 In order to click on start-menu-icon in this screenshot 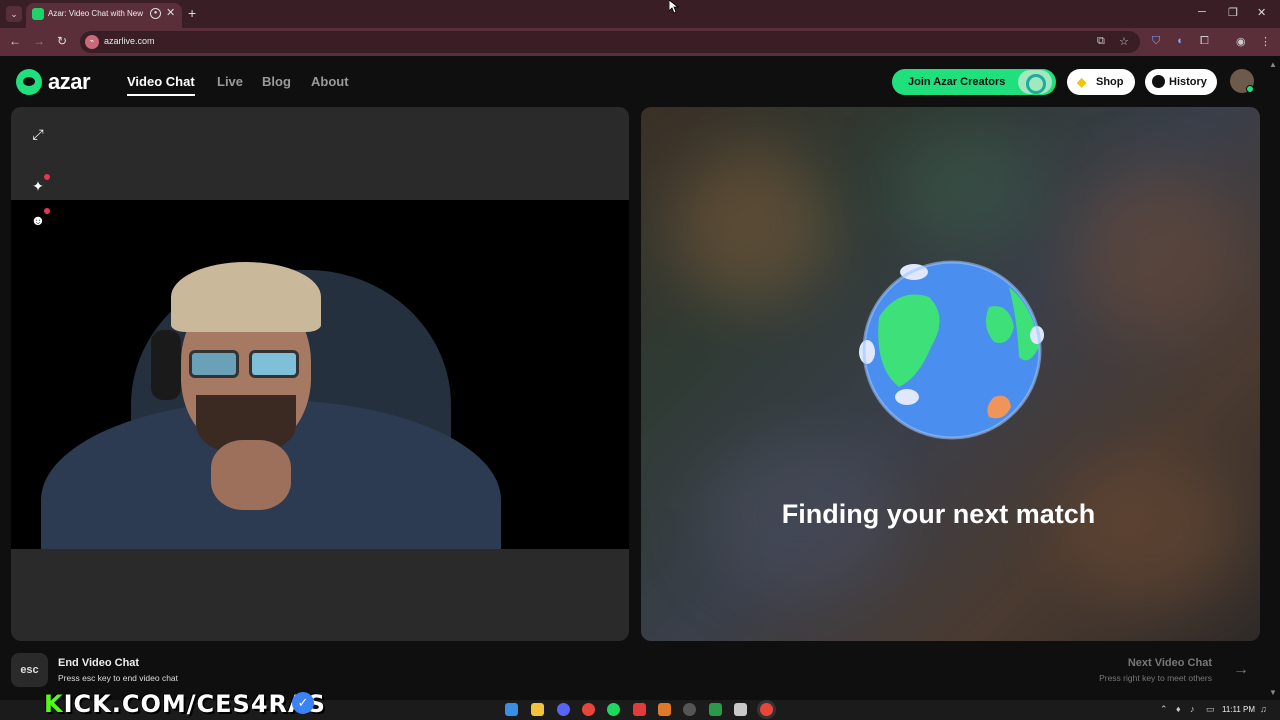, I will do `click(511, 709)`.